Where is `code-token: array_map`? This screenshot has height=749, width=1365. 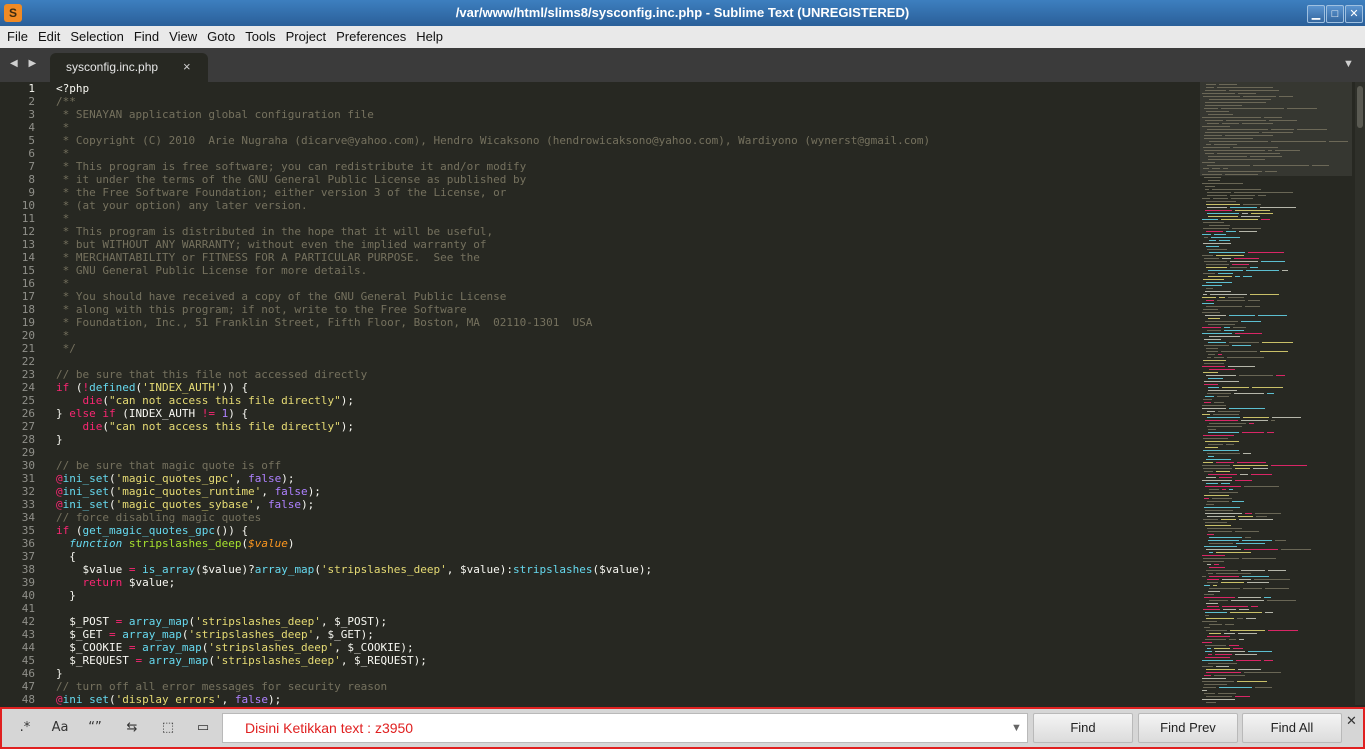
code-token: array_map is located at coordinates (172, 647).